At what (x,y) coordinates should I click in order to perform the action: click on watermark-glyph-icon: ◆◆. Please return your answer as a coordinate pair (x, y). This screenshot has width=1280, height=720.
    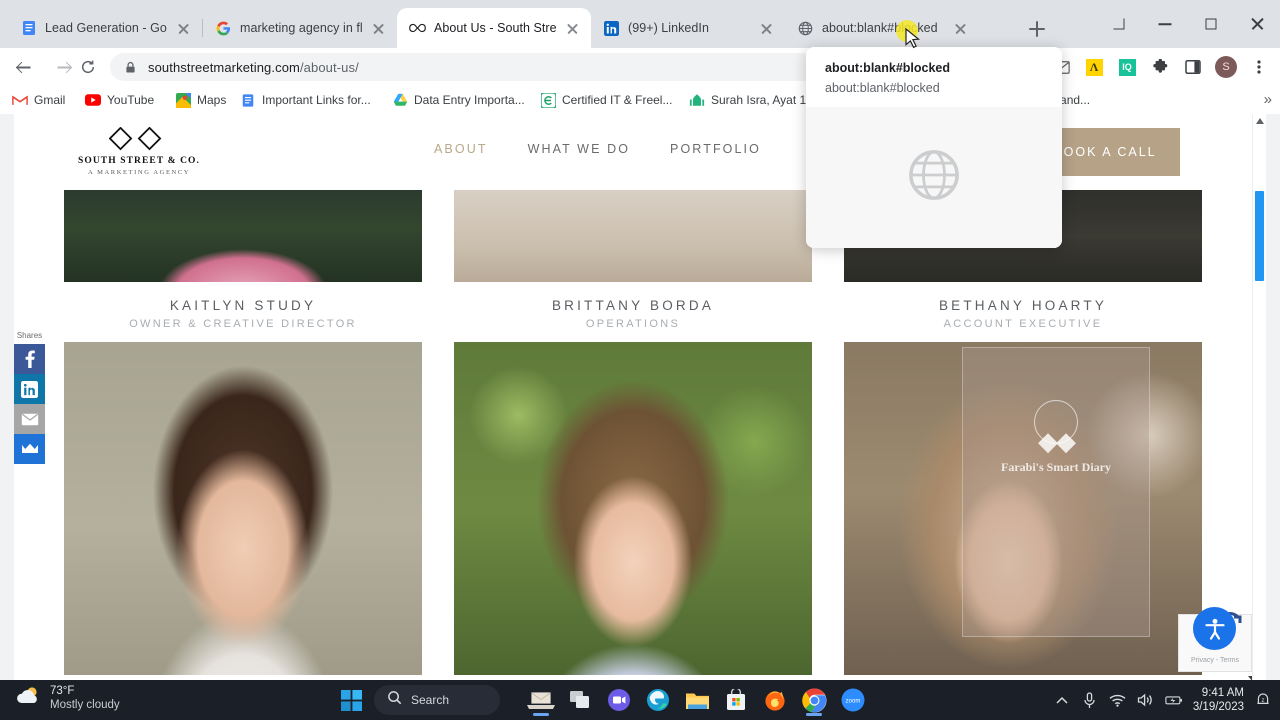
    Looking at the image, I should click on (1057, 441).